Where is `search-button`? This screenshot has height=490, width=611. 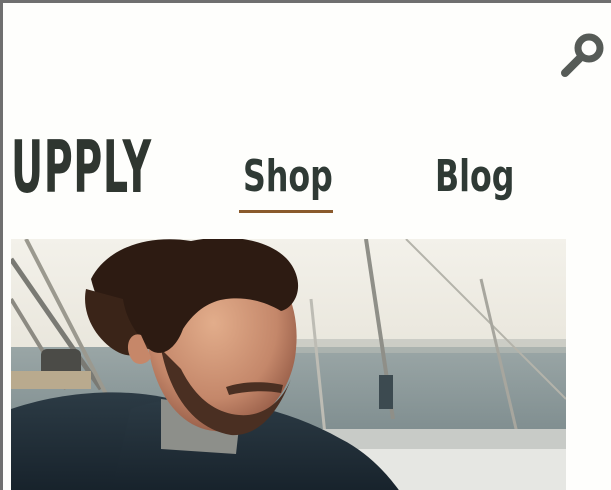 search-button is located at coordinates (584, 55).